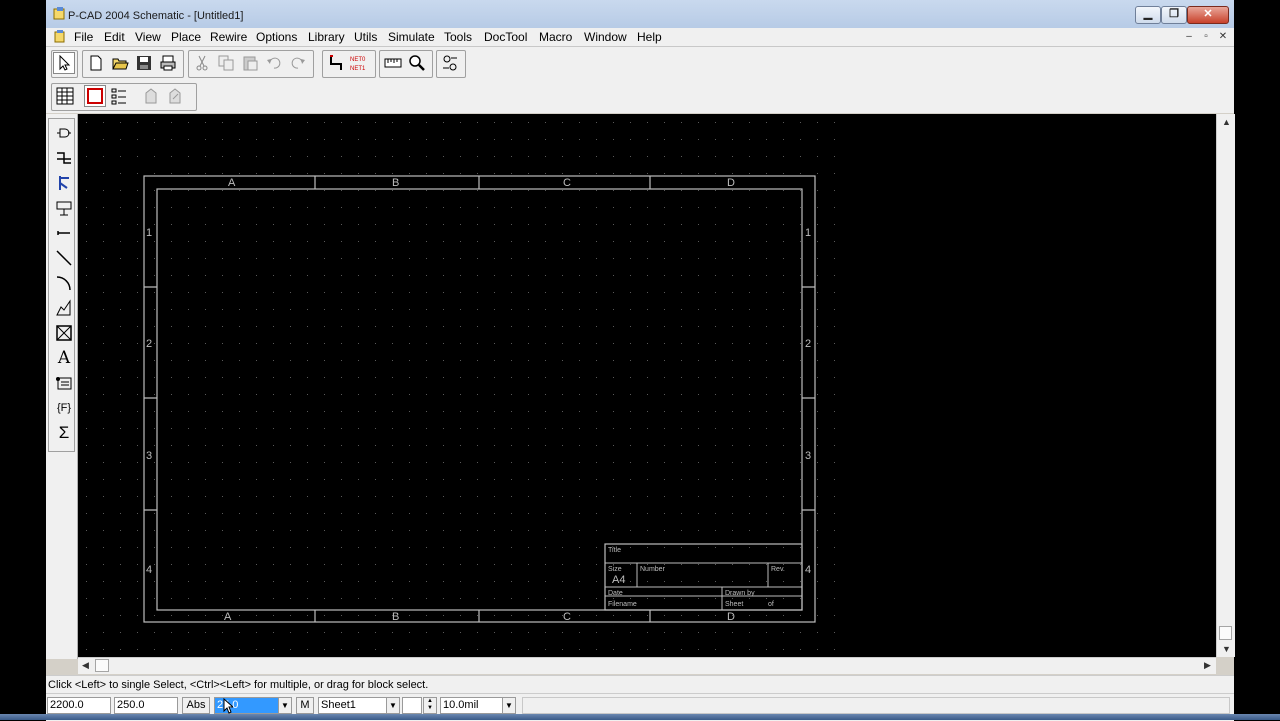  Describe the element at coordinates (361, 63) in the screenshot. I see `net-to-net-button: NET0 NET1` at that location.